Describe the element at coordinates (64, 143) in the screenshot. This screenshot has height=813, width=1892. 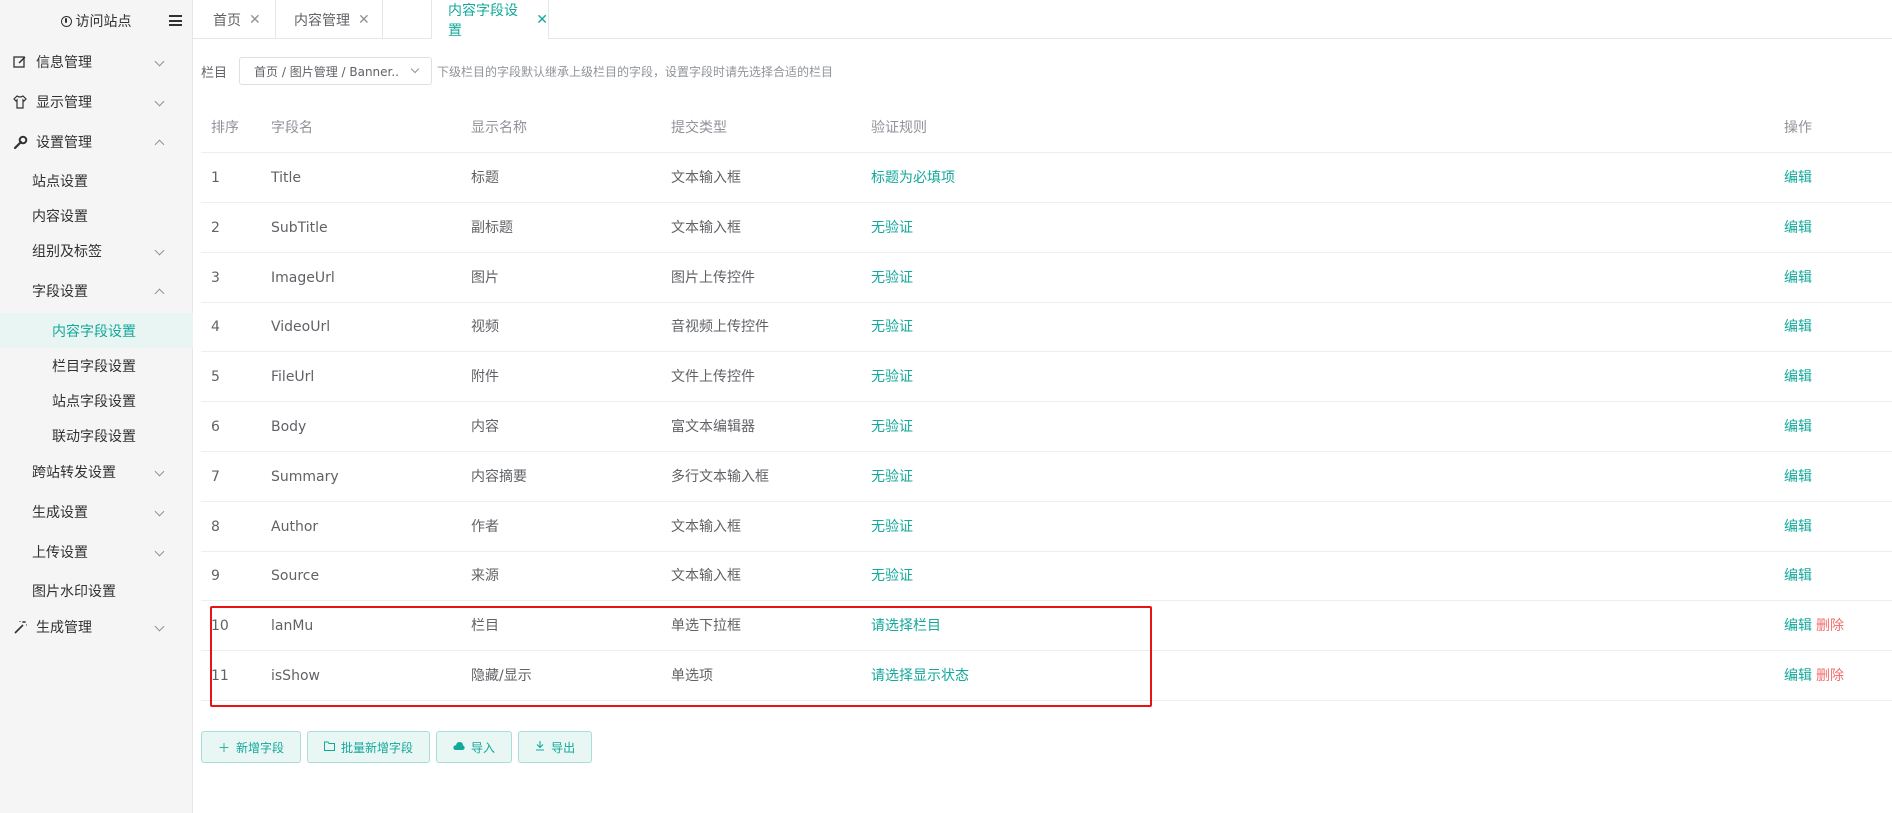
I see `menu-label: 设置管理` at that location.